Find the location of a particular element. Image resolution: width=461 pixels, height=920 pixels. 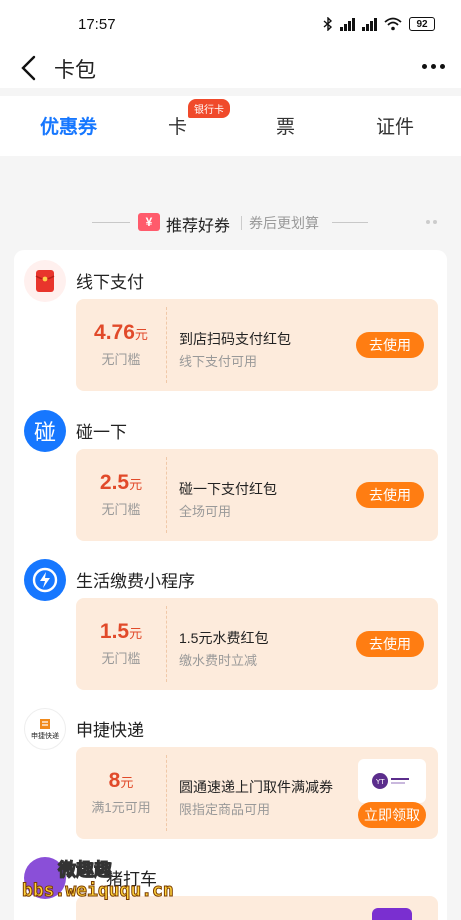

section-header: ¥ 推荐好券 券后更划算 is located at coordinates (230, 223).